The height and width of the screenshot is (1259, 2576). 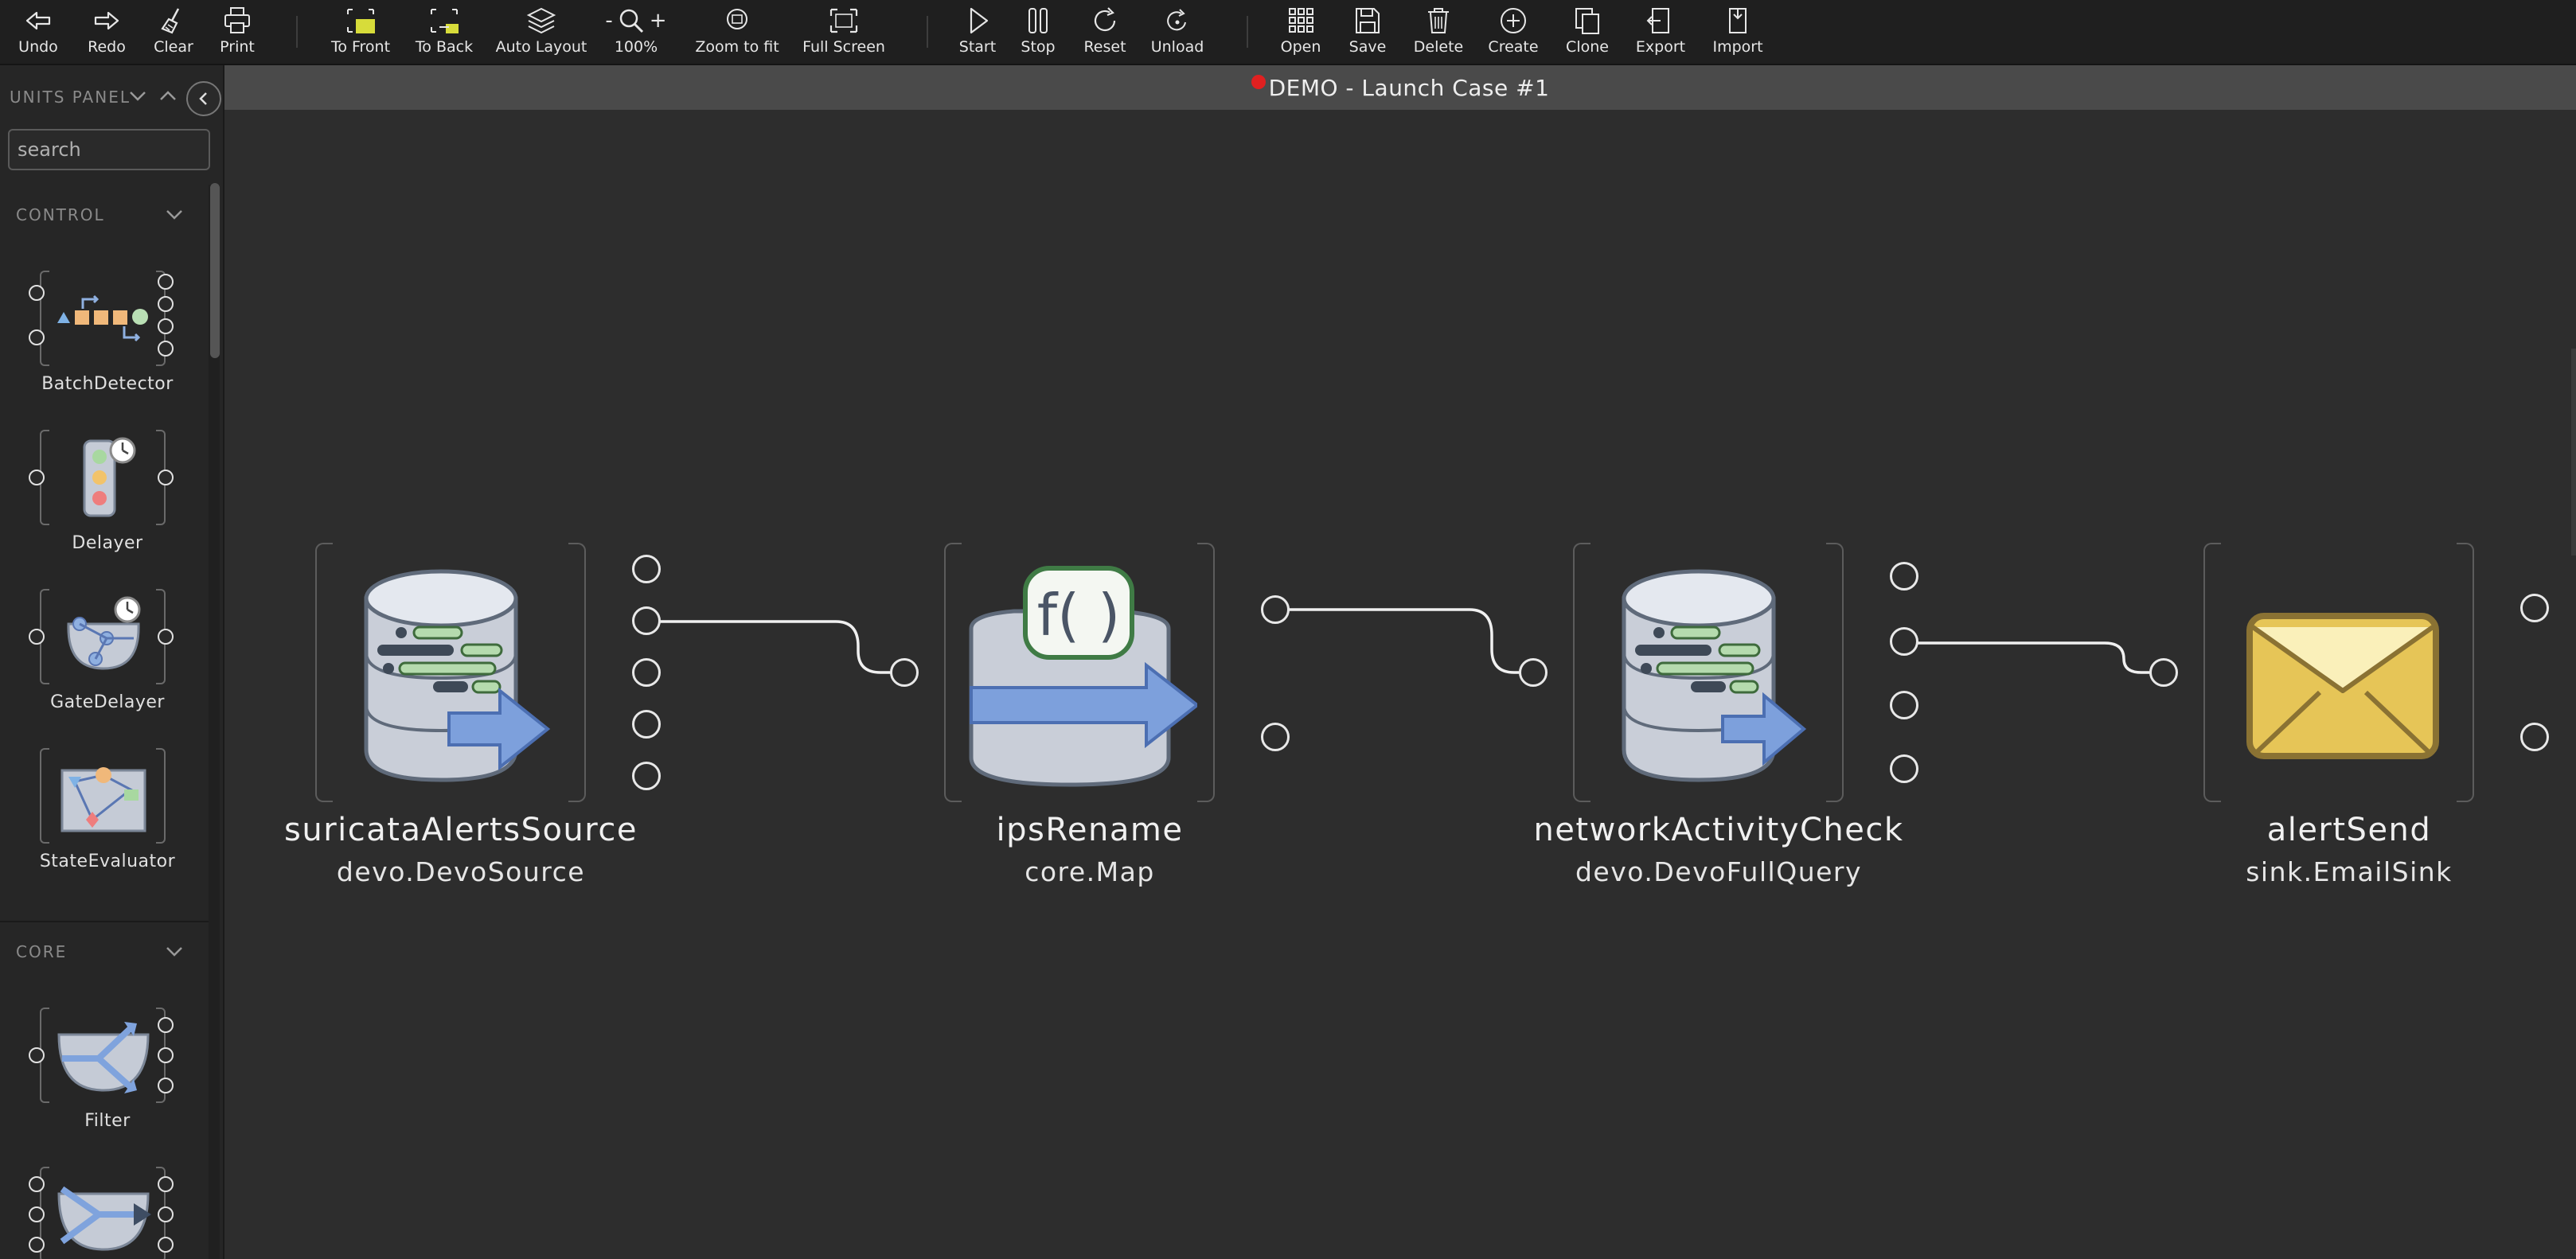 What do you see at coordinates (109, 149) in the screenshot?
I see `unit-search-input` at bounding box center [109, 149].